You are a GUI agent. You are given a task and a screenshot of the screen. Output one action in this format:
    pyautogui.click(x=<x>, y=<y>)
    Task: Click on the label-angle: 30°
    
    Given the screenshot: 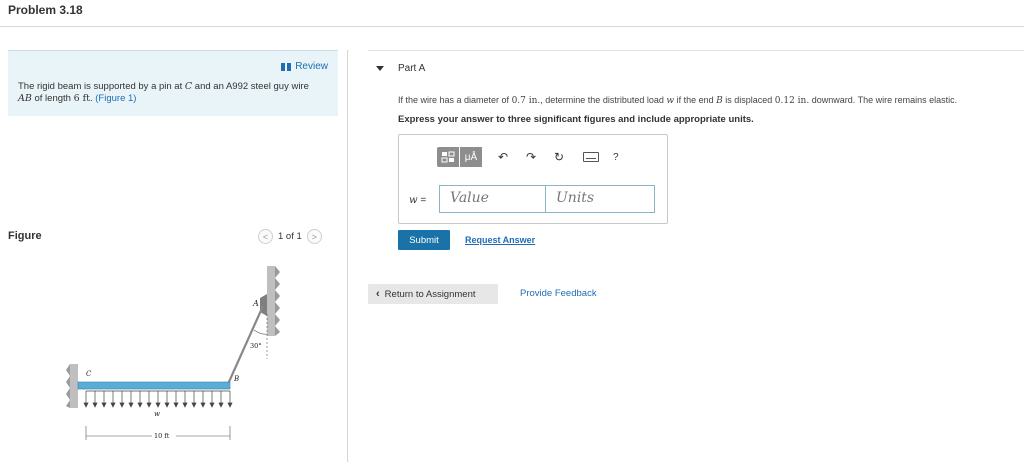 What is the action you would take?
    pyautogui.click(x=256, y=346)
    